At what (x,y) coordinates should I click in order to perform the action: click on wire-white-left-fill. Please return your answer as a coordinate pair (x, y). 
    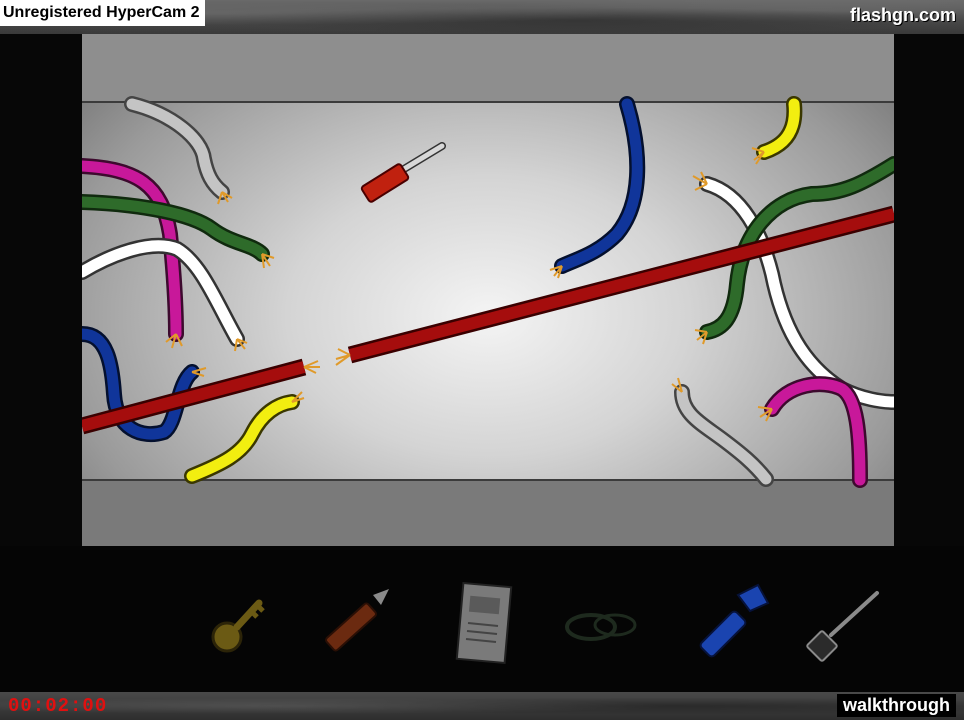
    Looking at the image, I should click on (162, 292).